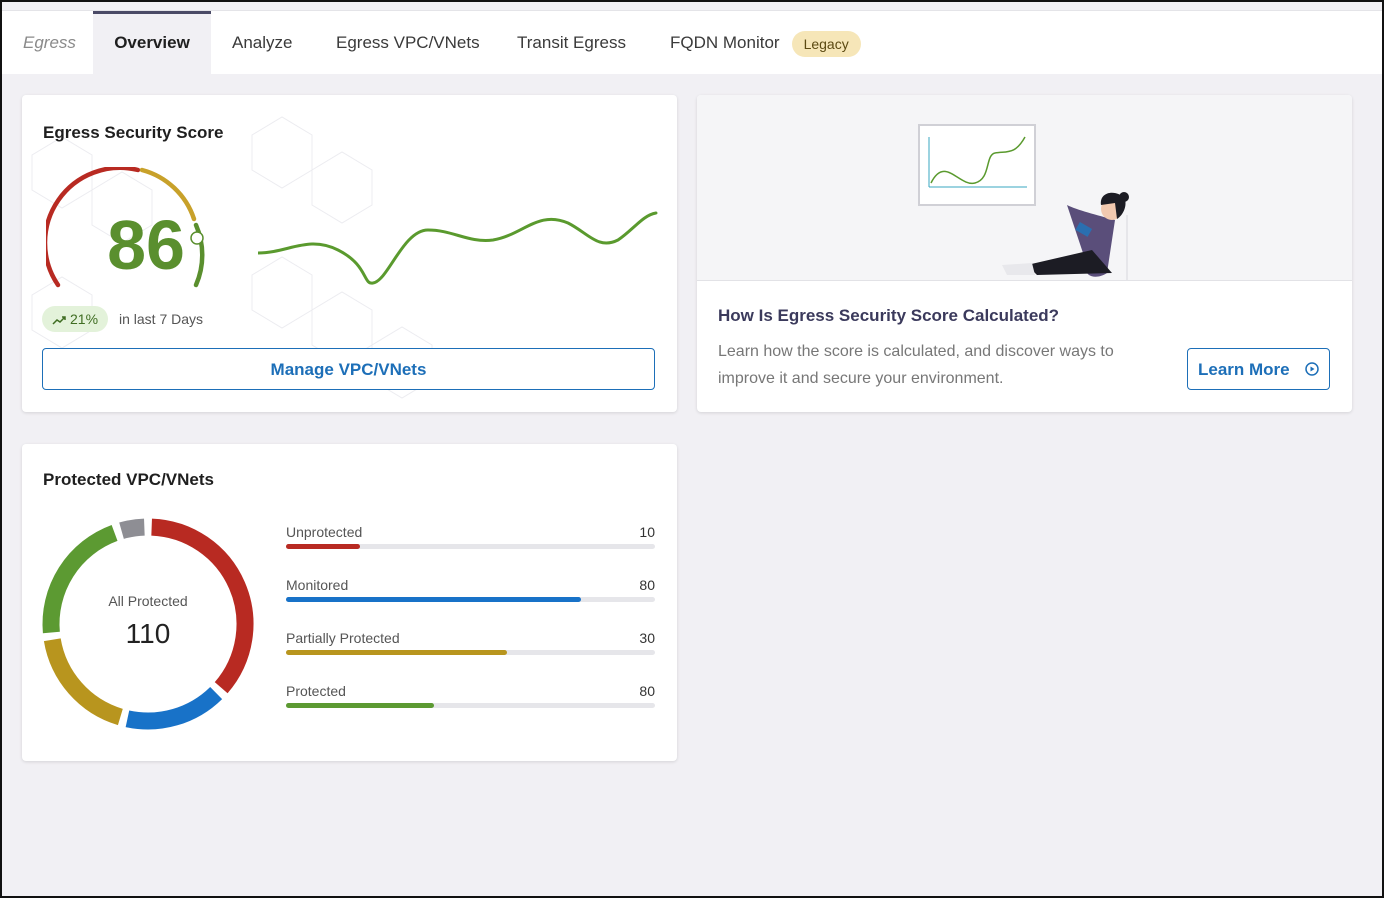 Image resolution: width=1384 pixels, height=898 pixels. I want to click on play-circle-icon, so click(1312, 369).